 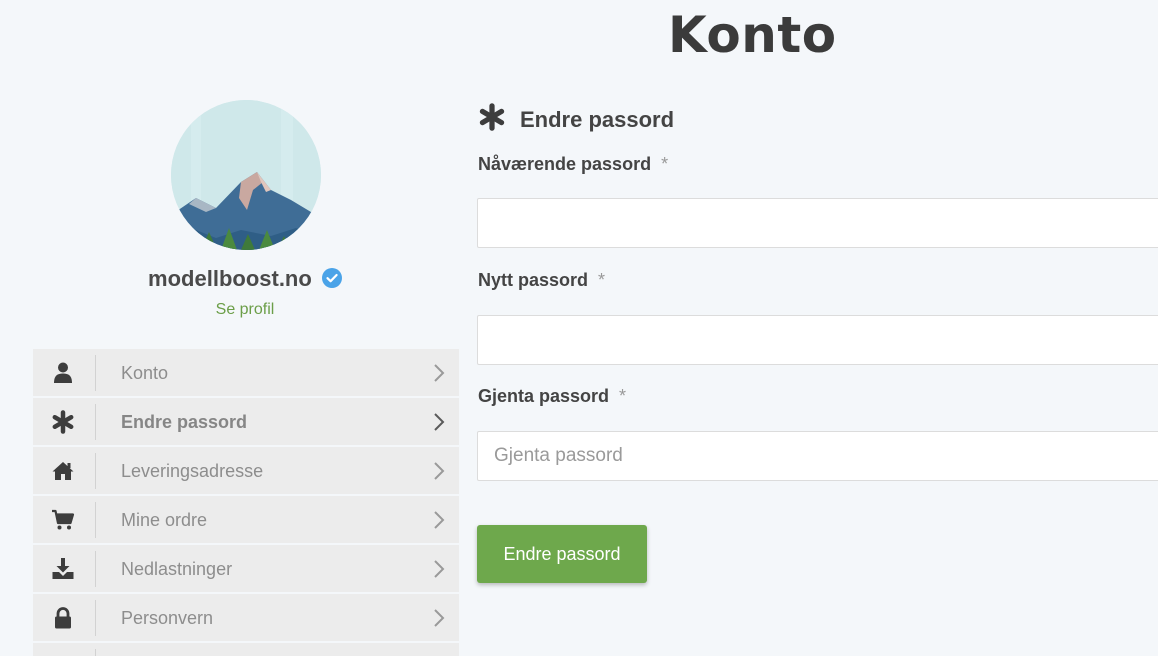 What do you see at coordinates (533, 280) in the screenshot?
I see `new-password-label-text: Nytt passord` at bounding box center [533, 280].